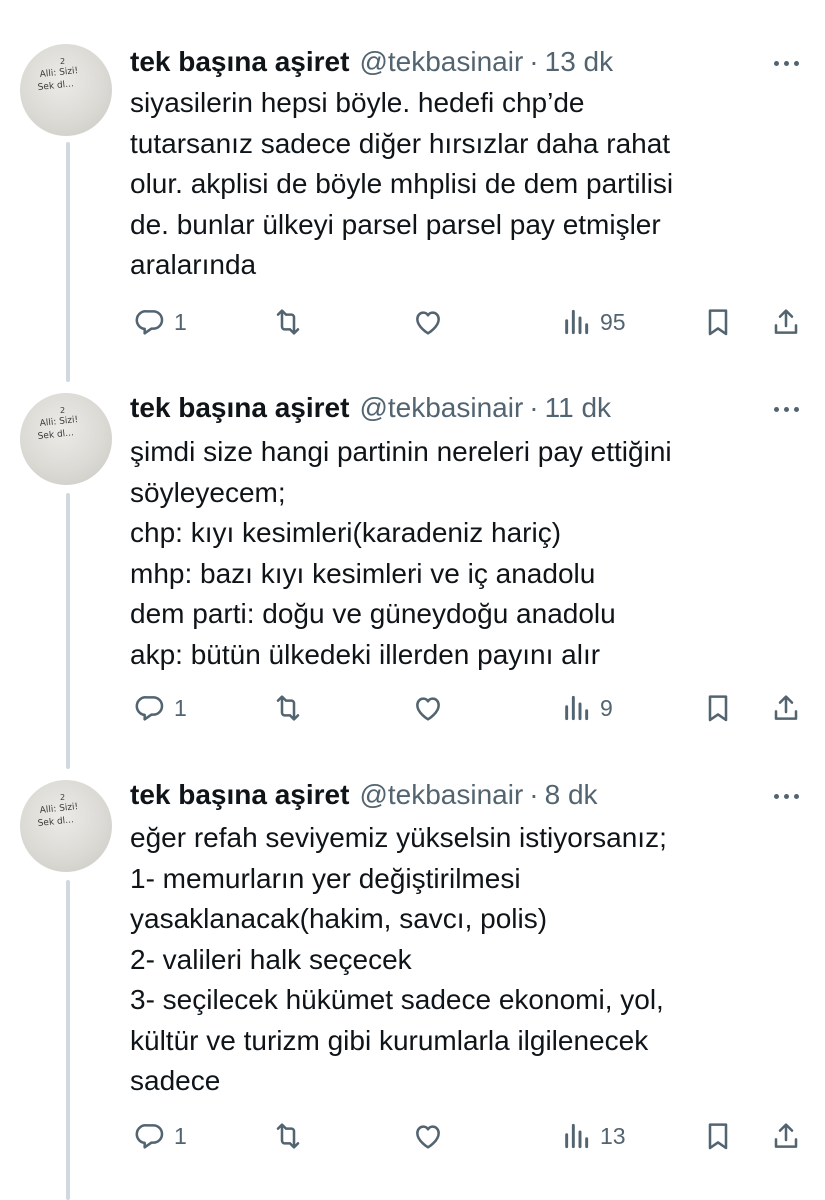  What do you see at coordinates (571, 795) in the screenshot?
I see `timestamp: 8 dk` at bounding box center [571, 795].